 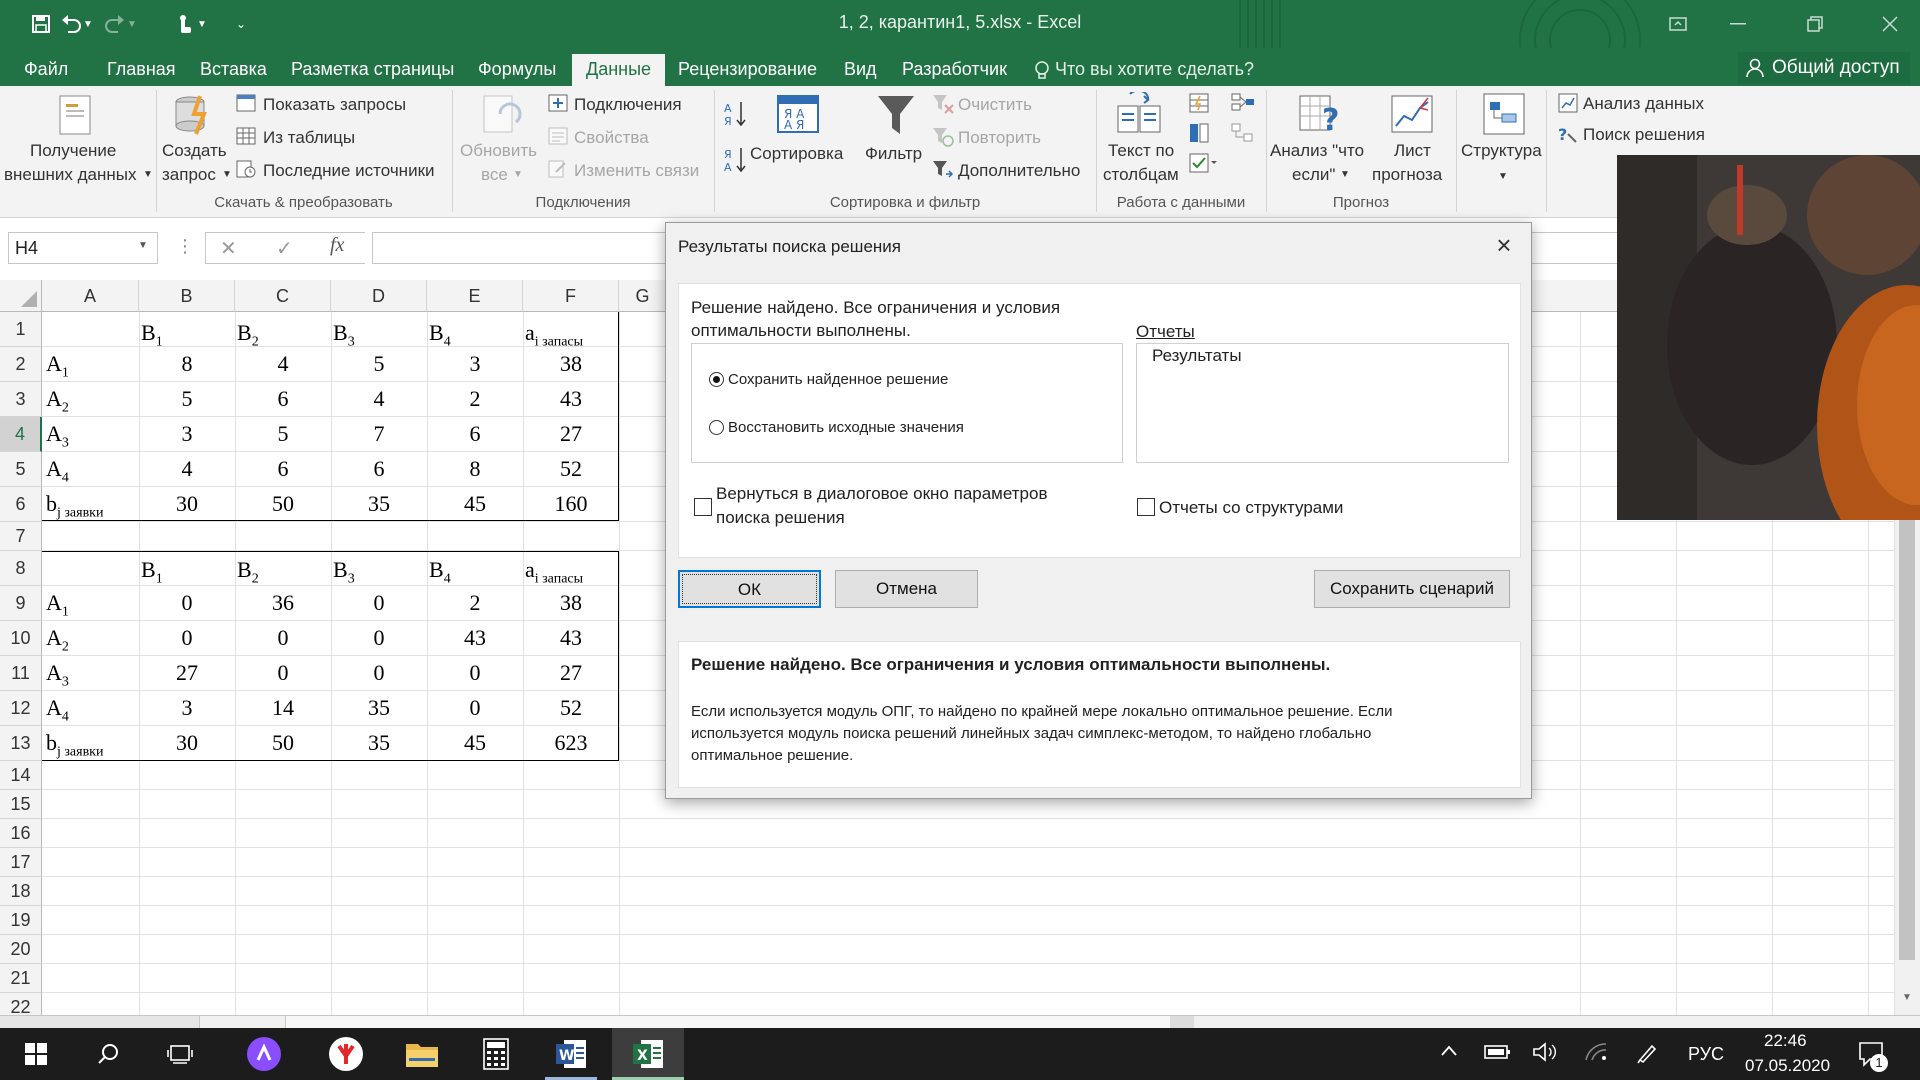 What do you see at coordinates (180, 1054) in the screenshot?
I see `task-view-icon` at bounding box center [180, 1054].